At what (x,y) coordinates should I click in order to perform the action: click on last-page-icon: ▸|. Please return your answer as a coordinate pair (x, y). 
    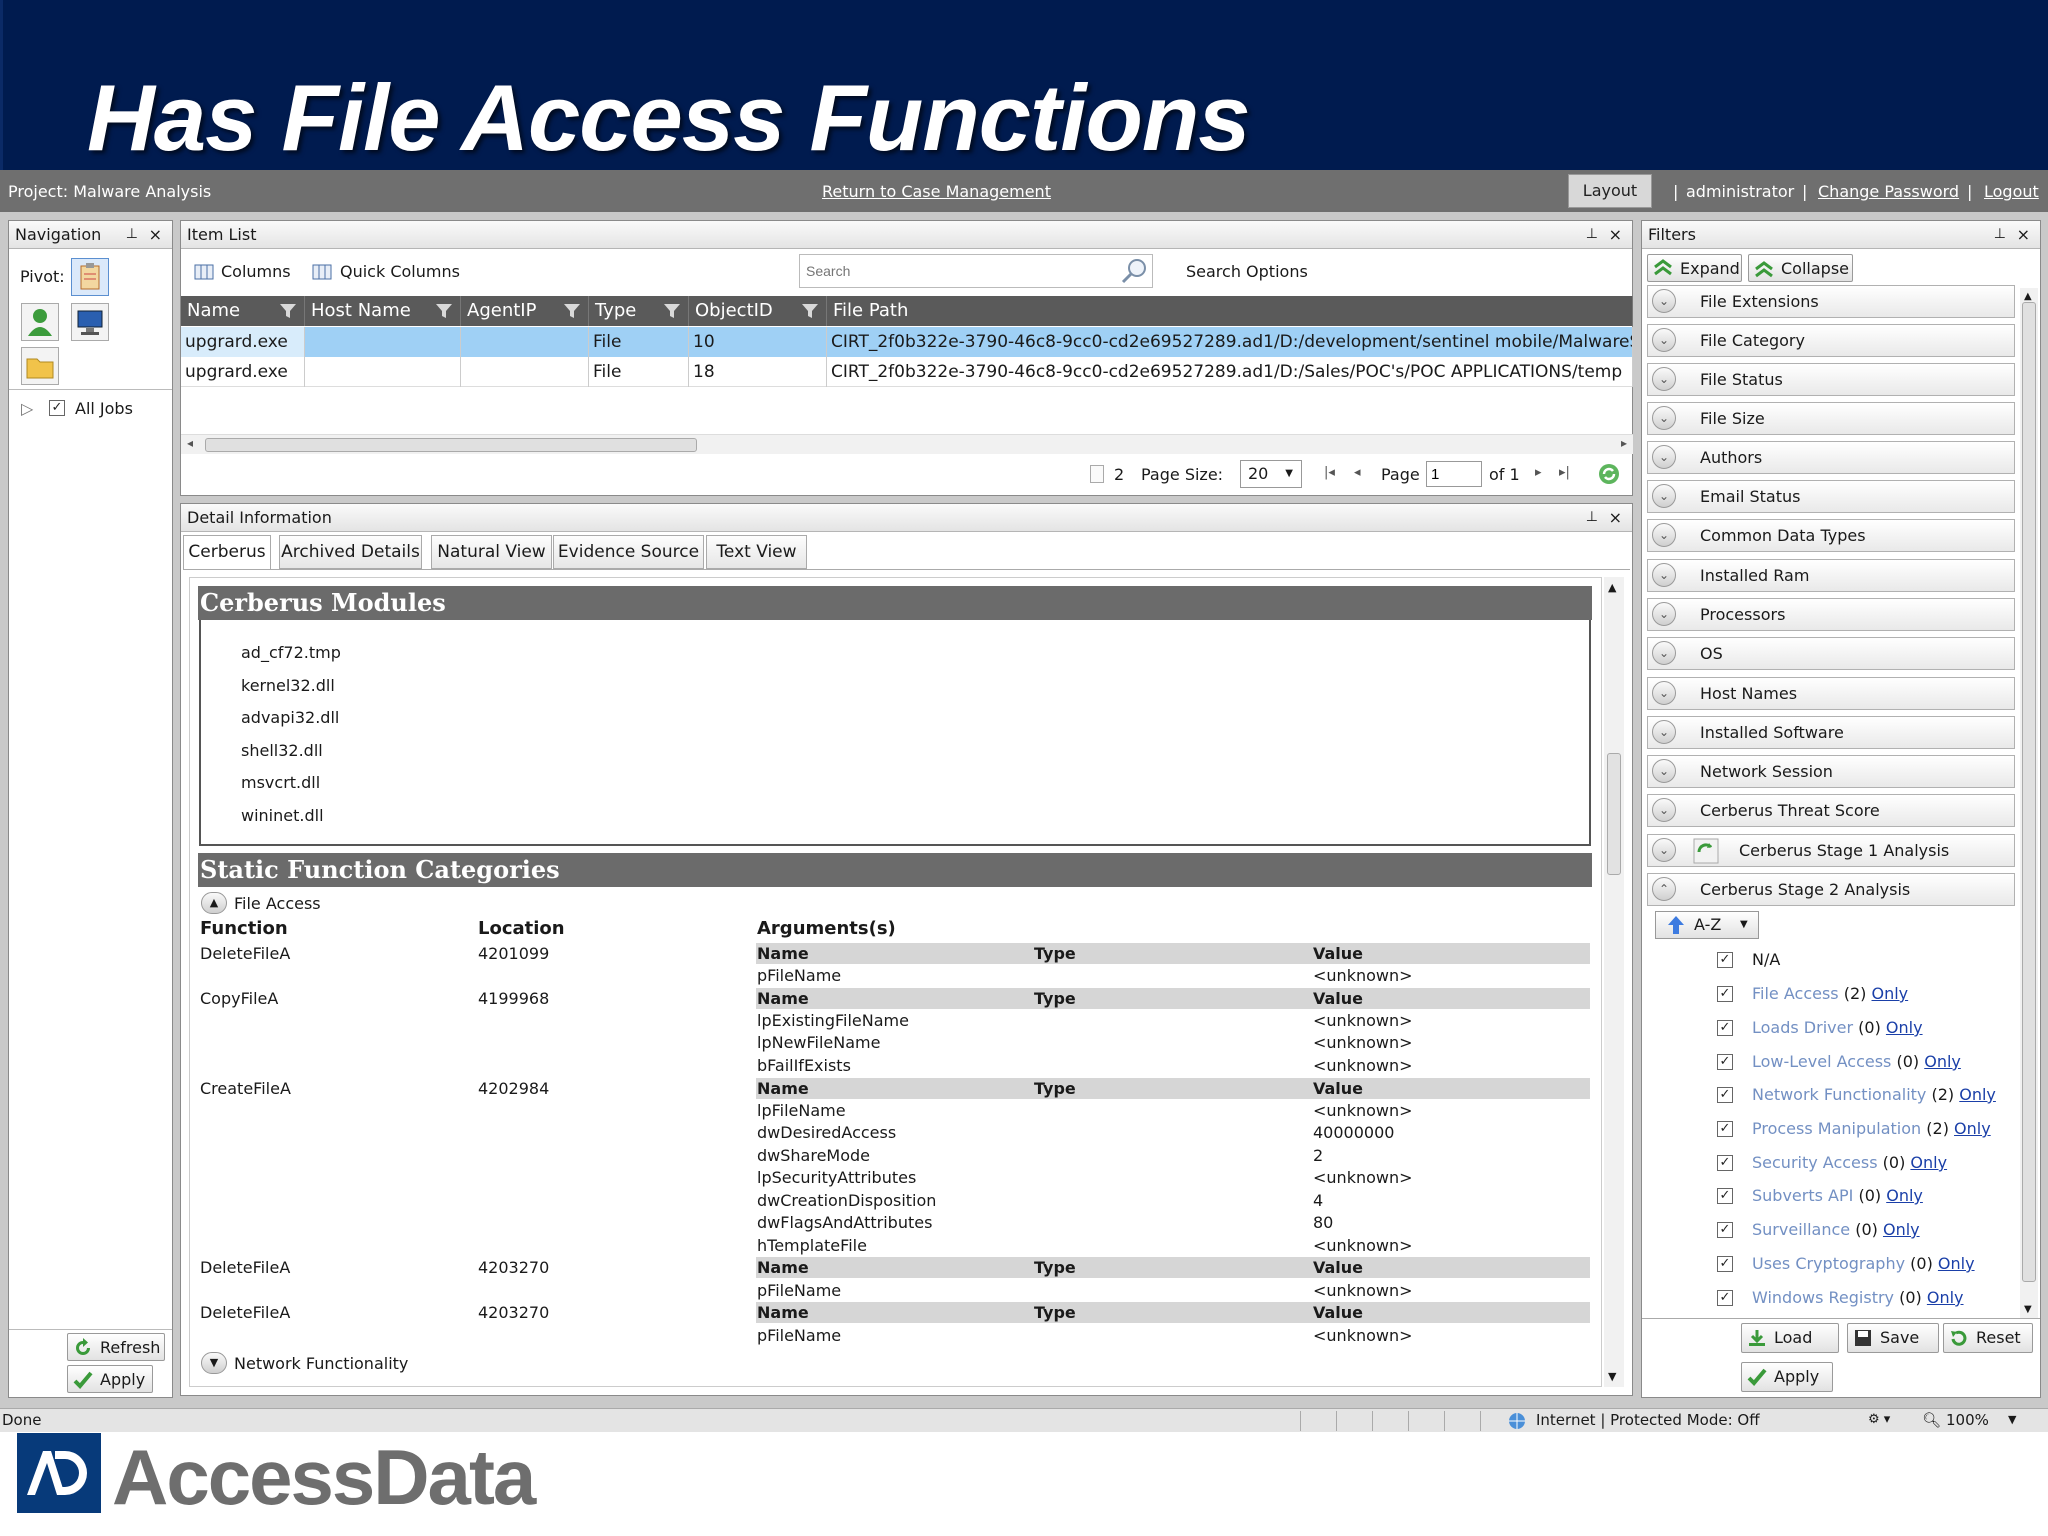
    Looking at the image, I should click on (1564, 472).